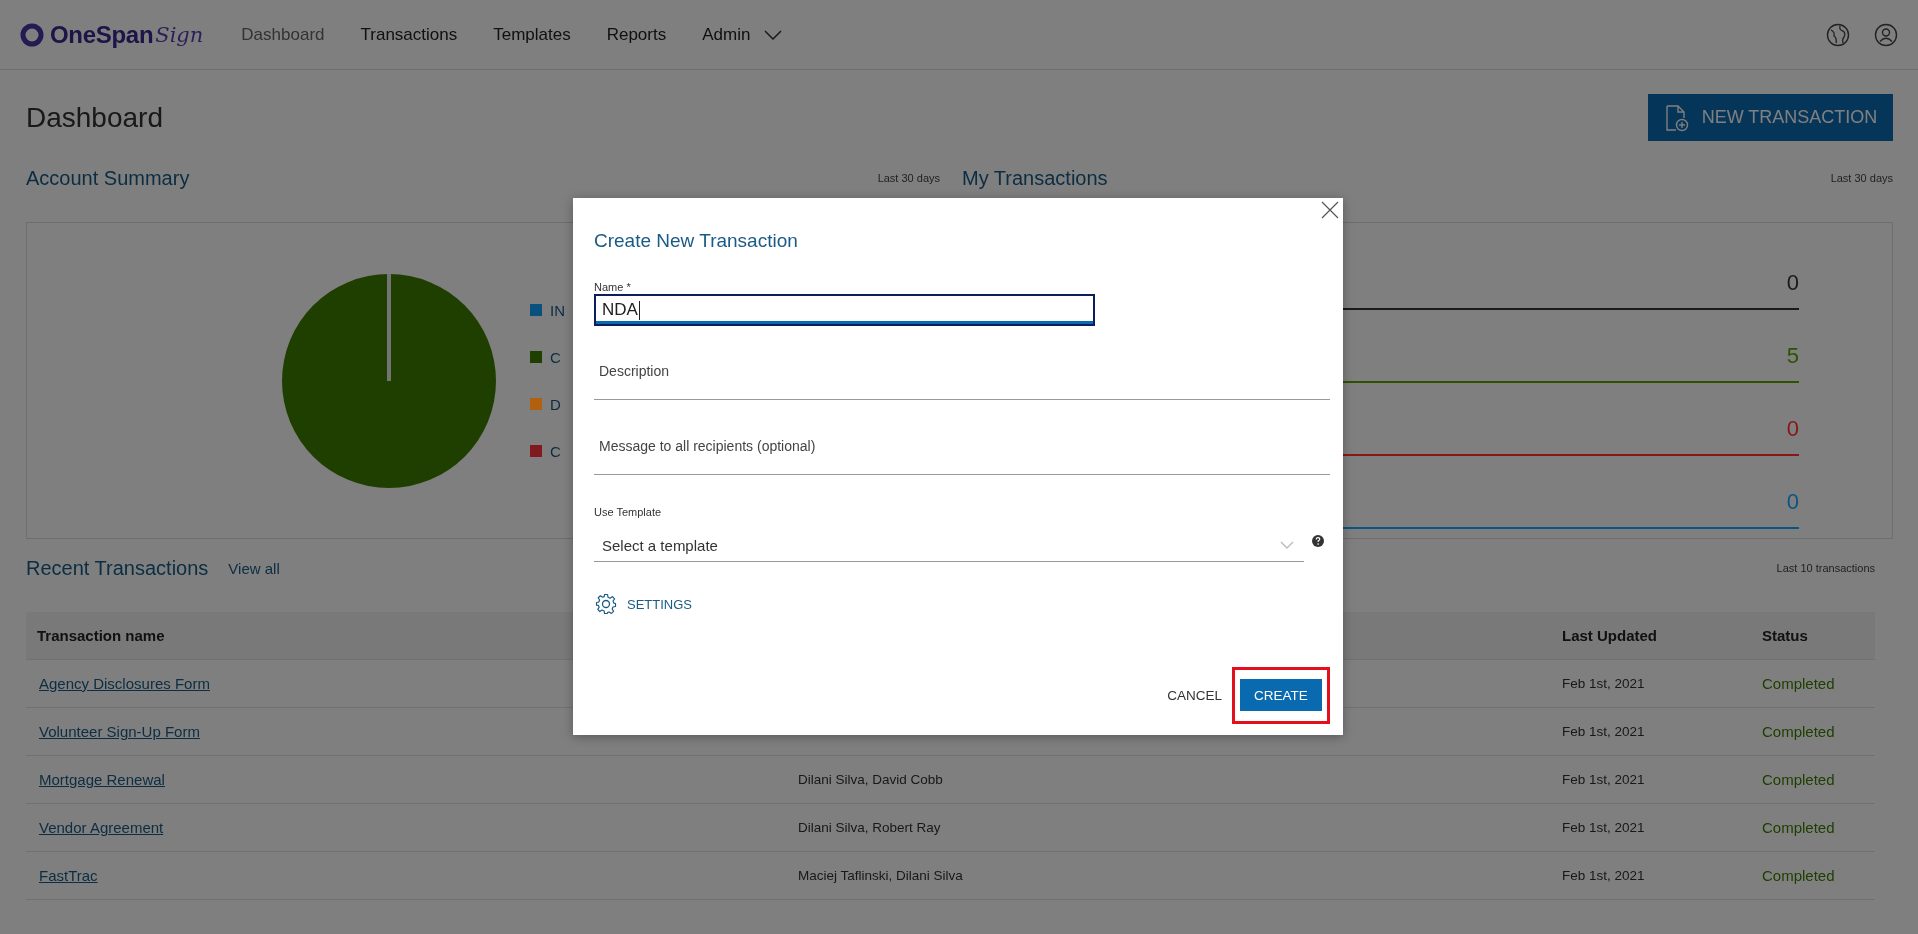  I want to click on logo-text: OneSpan, so click(102, 34).